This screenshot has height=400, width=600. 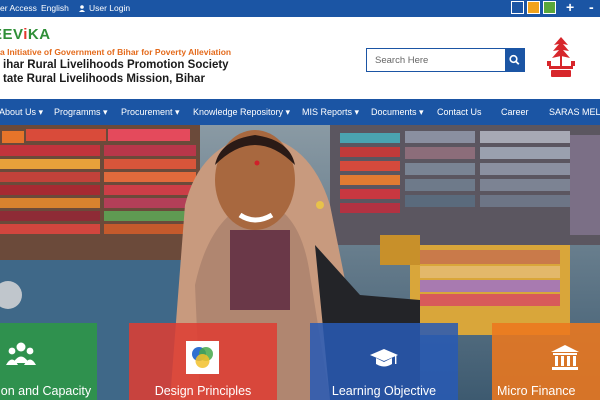 I want to click on logo-prefix: EEV, so click(x=12, y=34).